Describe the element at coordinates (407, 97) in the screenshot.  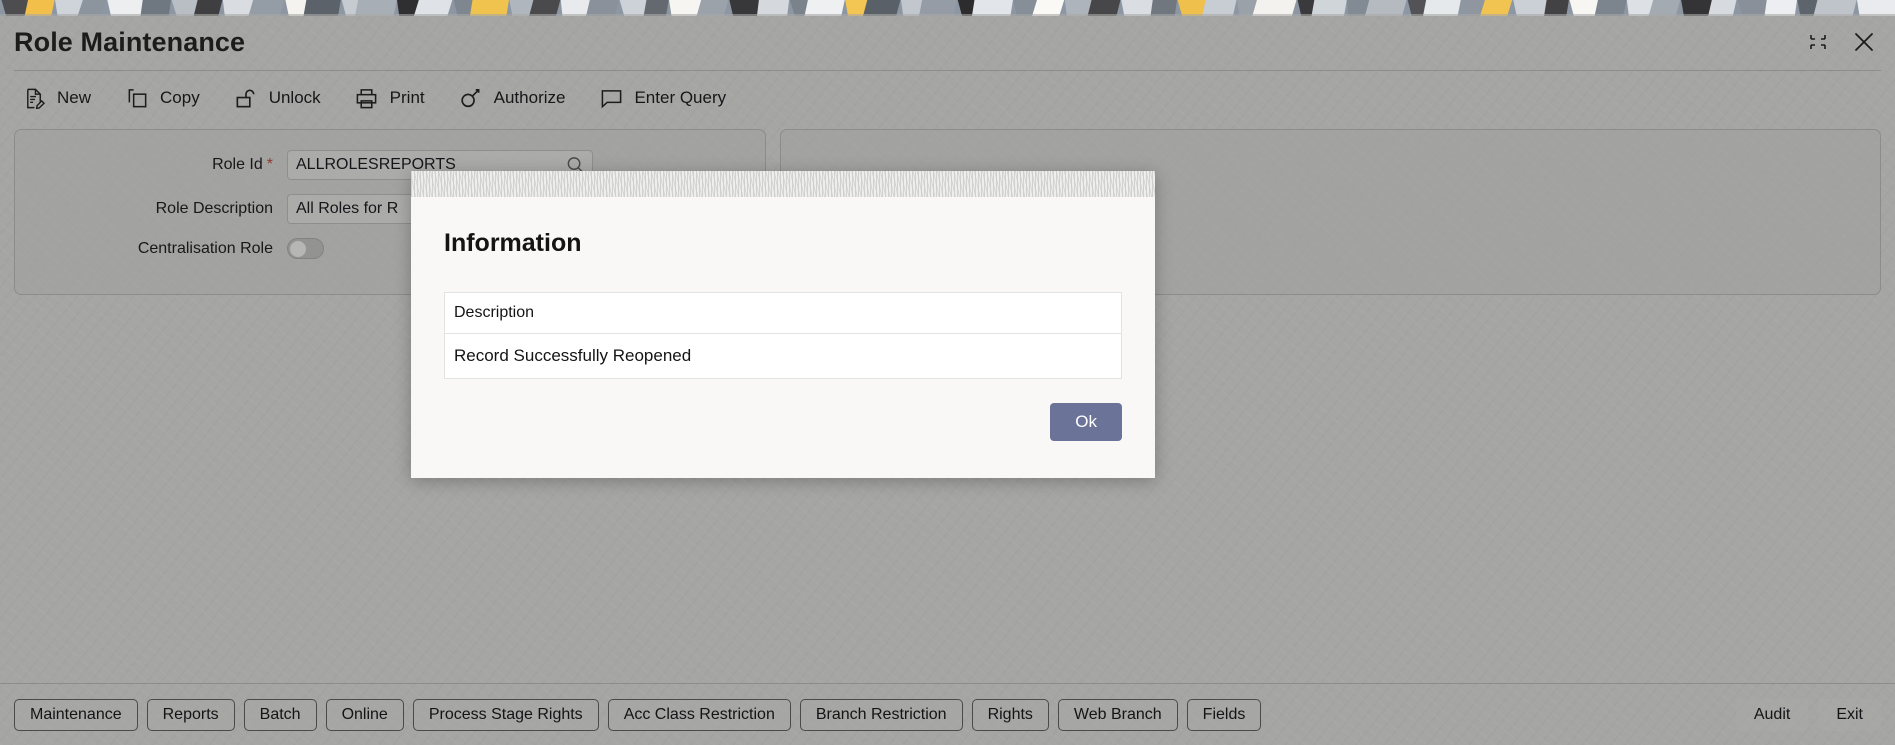
I see `toolbar-print-label: Print` at that location.